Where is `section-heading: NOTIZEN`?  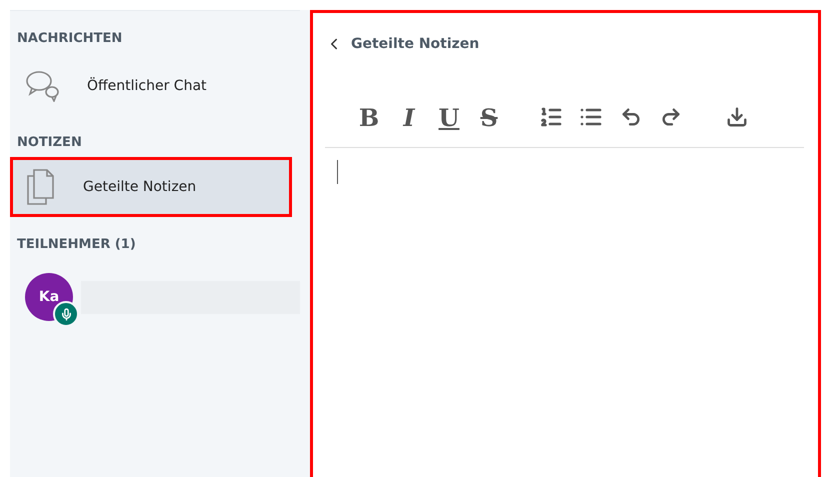 section-heading: NOTIZEN is located at coordinates (49, 143).